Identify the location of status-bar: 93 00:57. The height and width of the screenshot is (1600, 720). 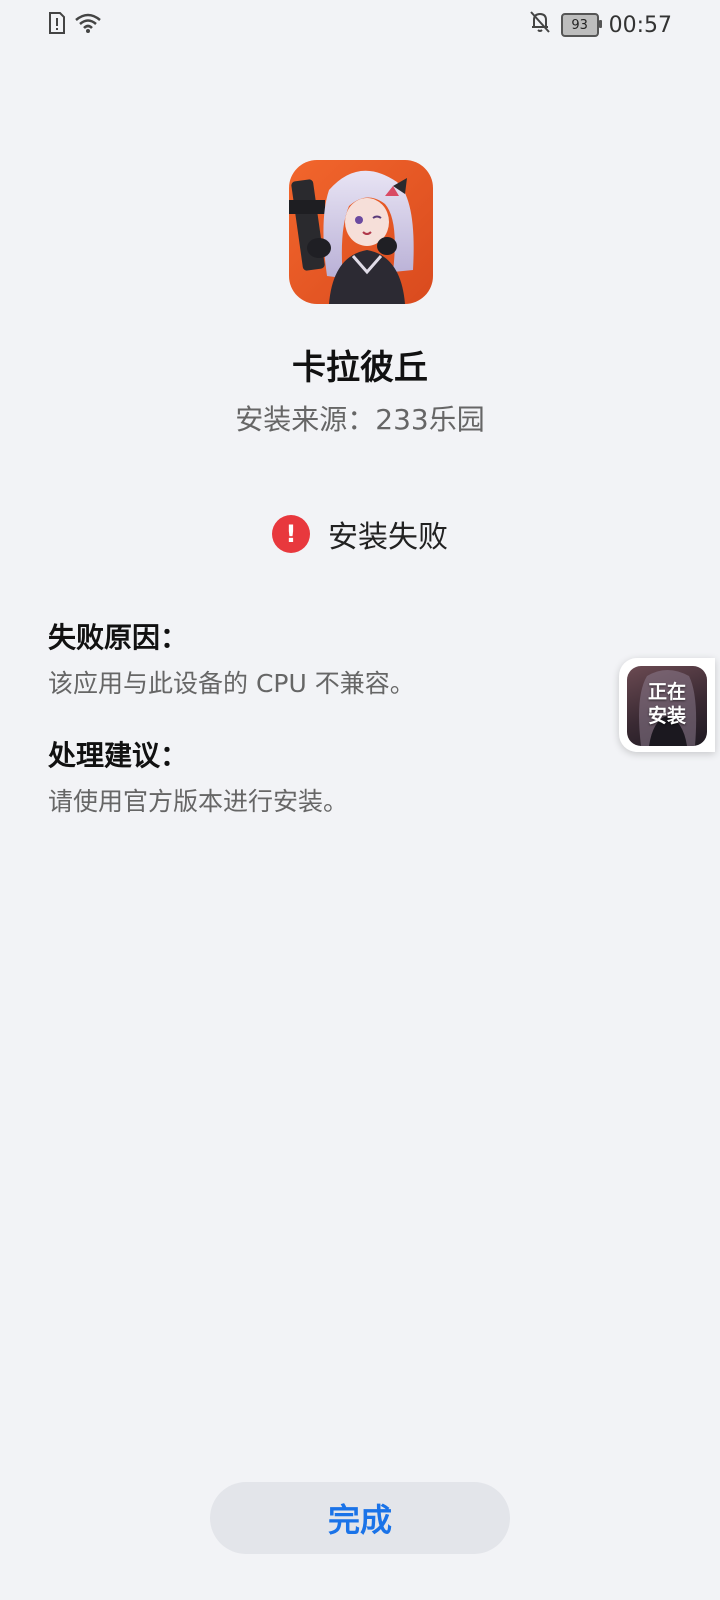
(360, 25).